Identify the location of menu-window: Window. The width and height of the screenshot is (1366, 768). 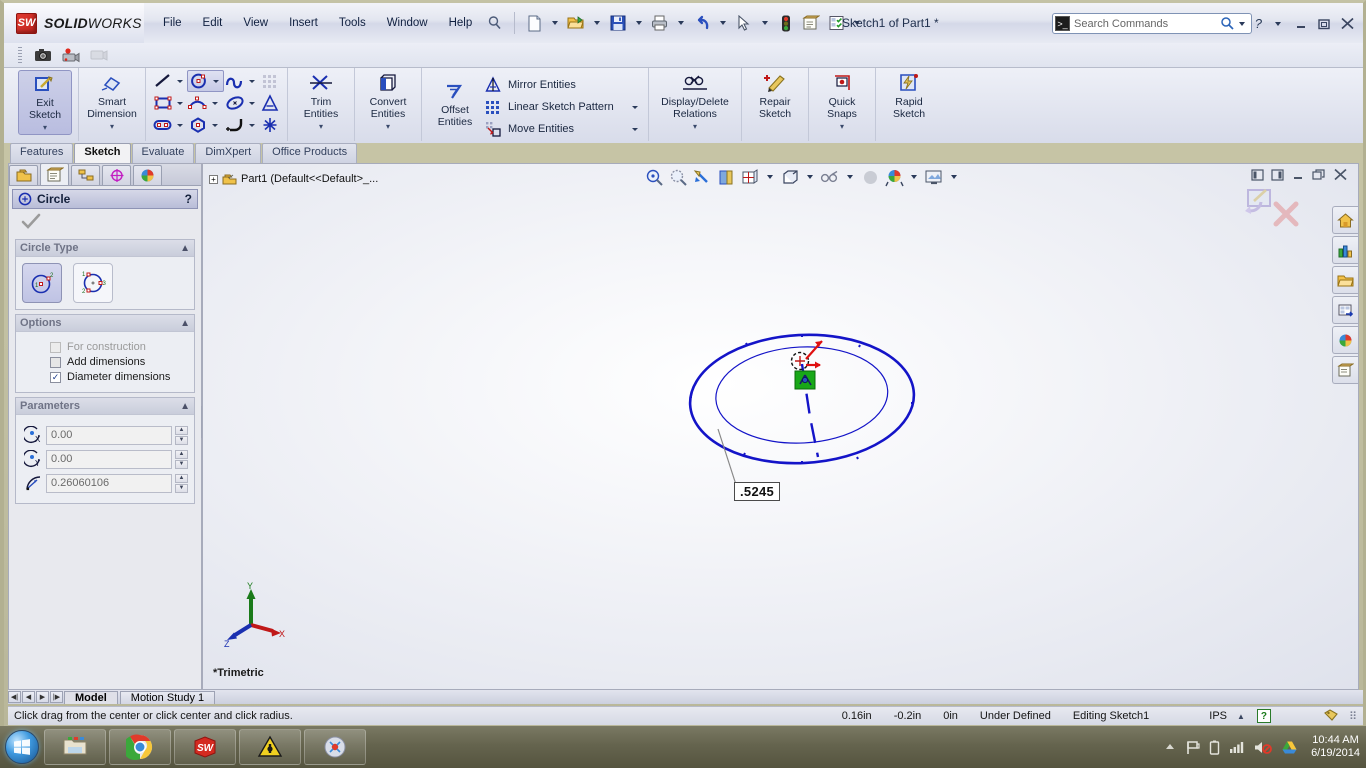
(407, 23).